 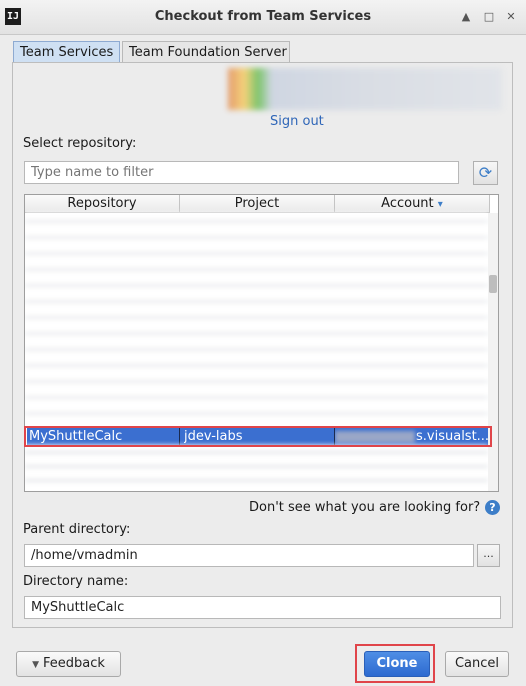 What do you see at coordinates (206, 51) in the screenshot?
I see `tab-team-foundation-server: Team Foundation Server` at bounding box center [206, 51].